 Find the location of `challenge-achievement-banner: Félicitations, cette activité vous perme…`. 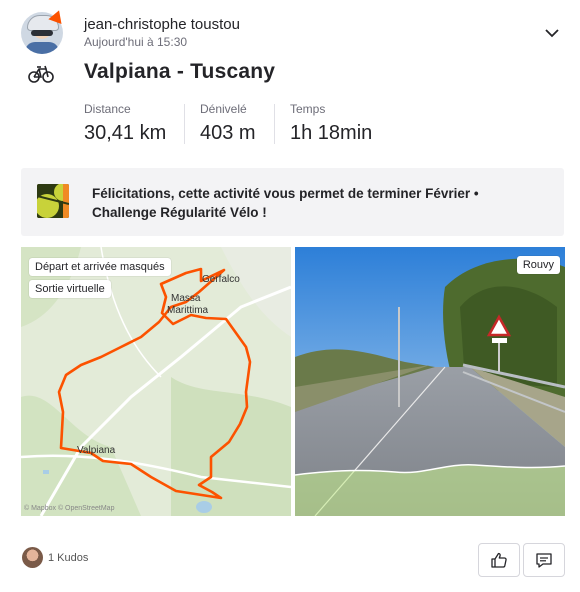

challenge-achievement-banner: Félicitations, cette activité vous perme… is located at coordinates (292, 202).